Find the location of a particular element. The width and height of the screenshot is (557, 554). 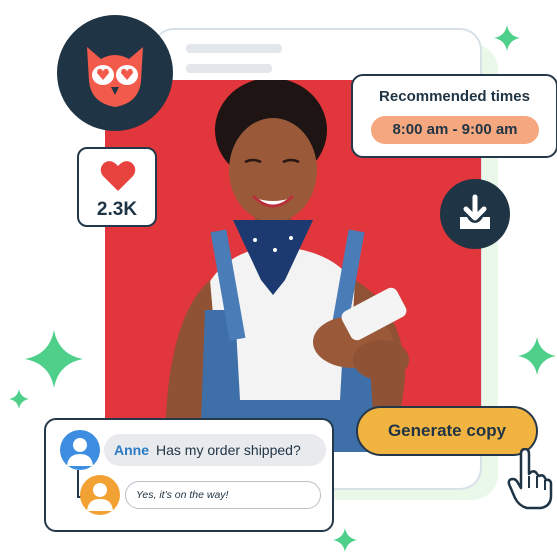

recommended-times-card: Recommended times 8:00 am - 9:00 am is located at coordinates (454, 116).